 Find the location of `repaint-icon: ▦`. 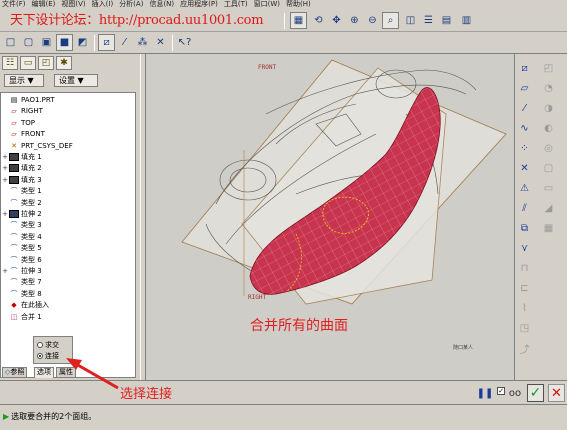

repaint-icon: ▦ is located at coordinates (298, 20).